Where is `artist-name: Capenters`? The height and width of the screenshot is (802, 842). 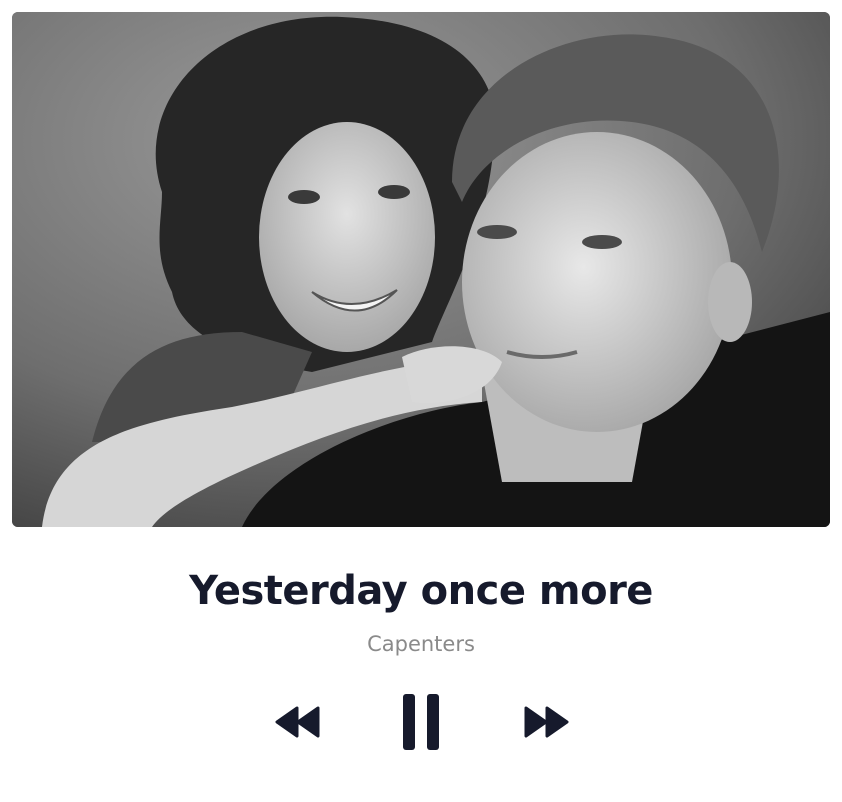 artist-name: Capenters is located at coordinates (421, 644).